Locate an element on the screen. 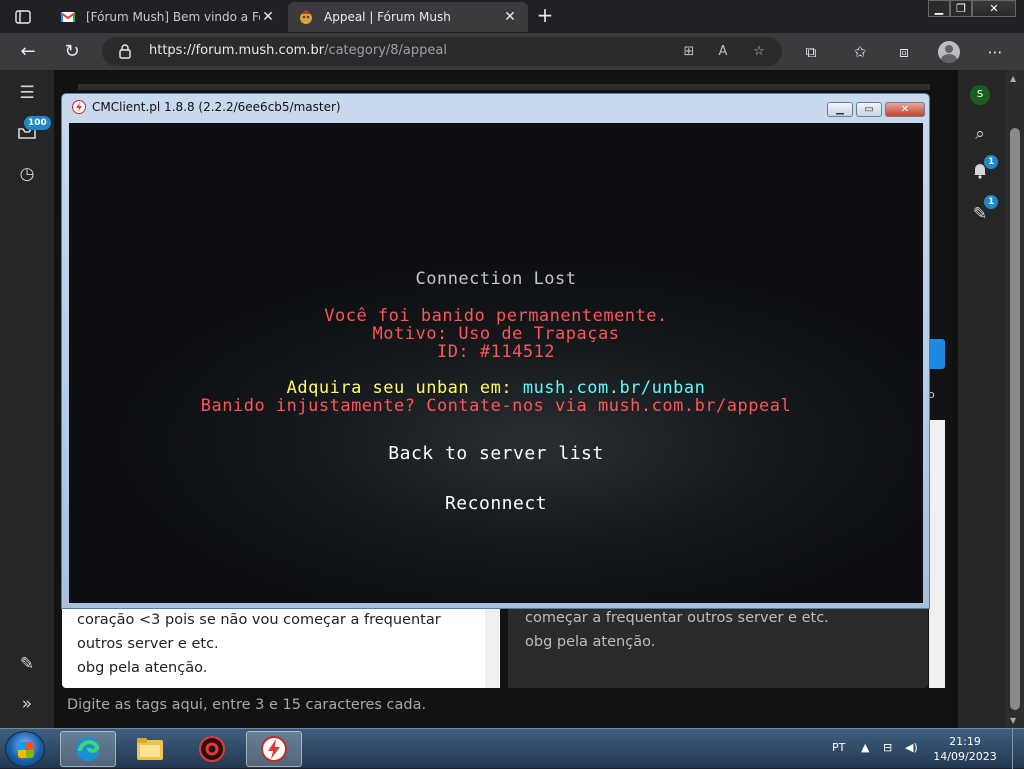  tab-actions-icon is located at coordinates (23, 17).